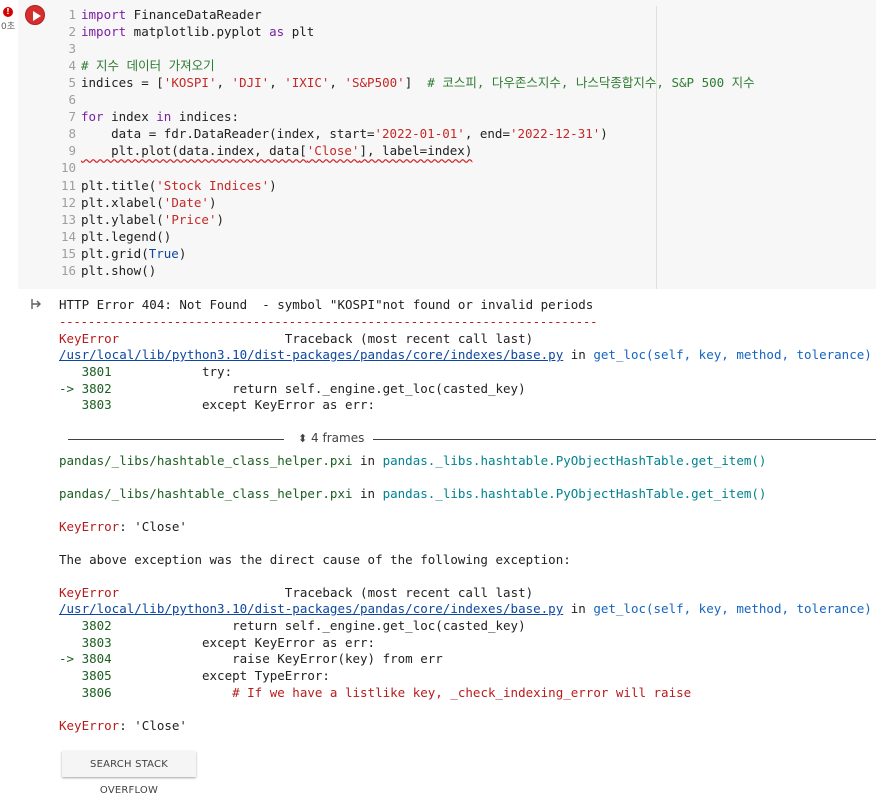 The width and height of the screenshot is (876, 804). What do you see at coordinates (72, 14) in the screenshot?
I see `line-number: 1` at bounding box center [72, 14].